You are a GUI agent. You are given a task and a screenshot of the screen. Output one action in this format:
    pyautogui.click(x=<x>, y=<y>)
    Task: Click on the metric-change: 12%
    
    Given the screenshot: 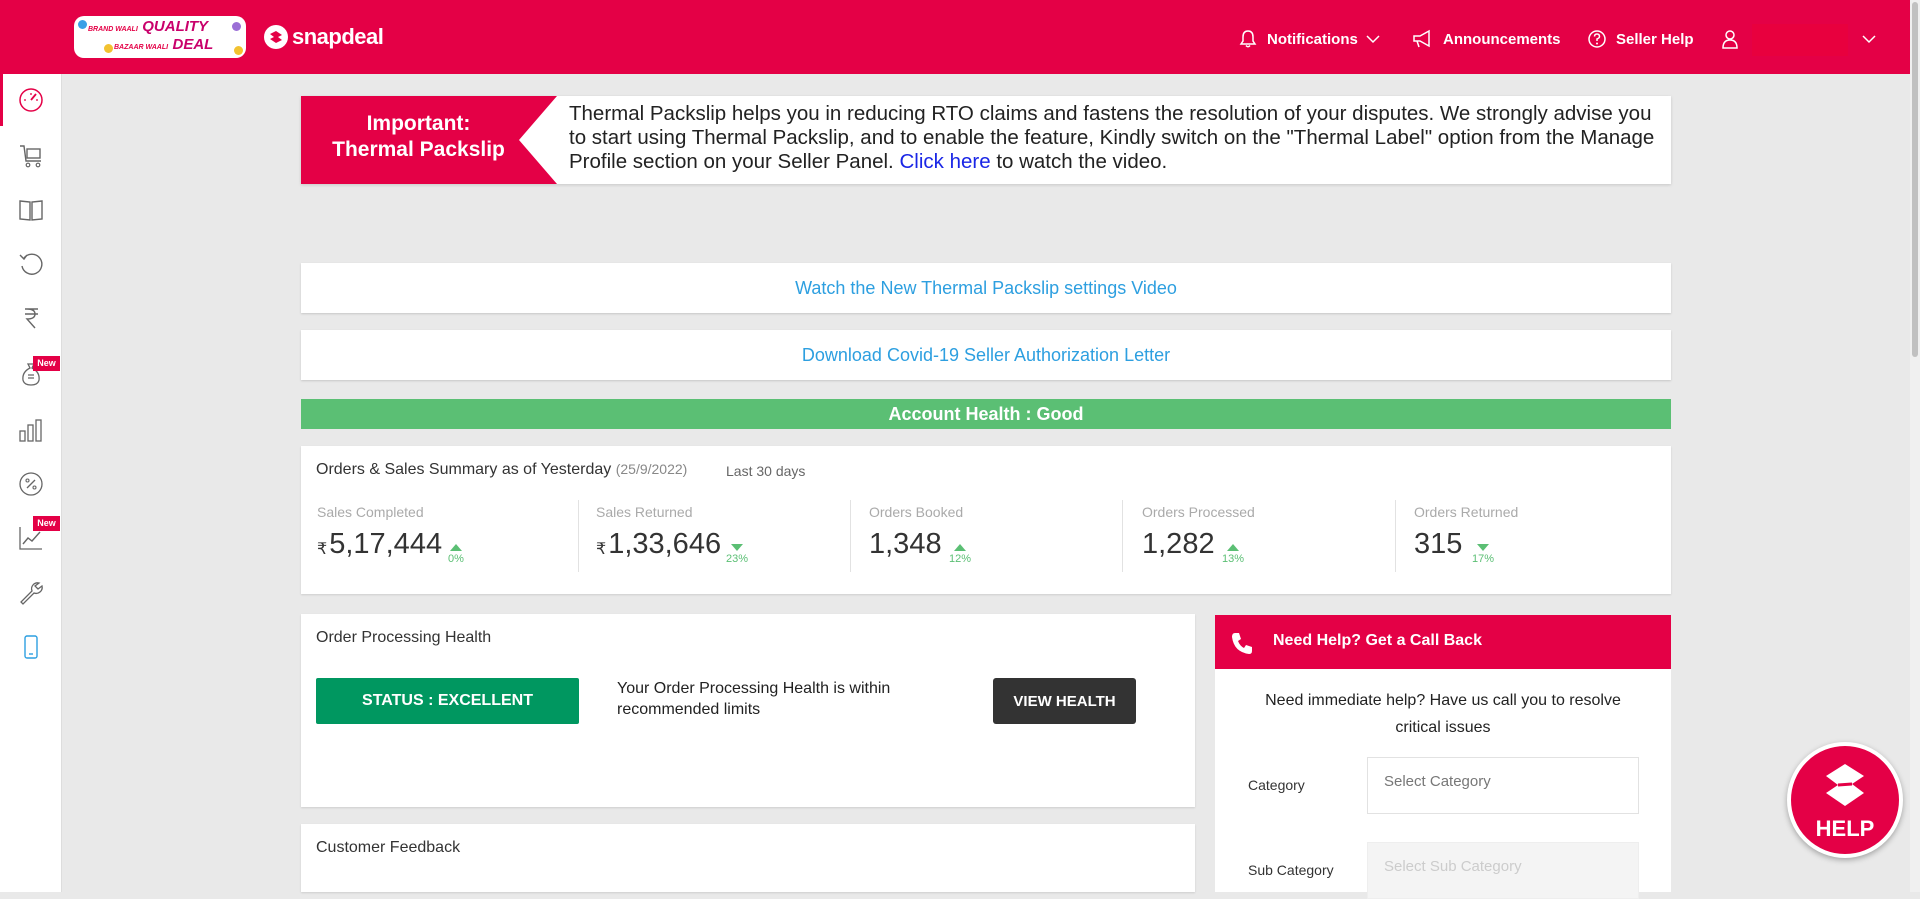 What is the action you would take?
    pyautogui.click(x=960, y=554)
    